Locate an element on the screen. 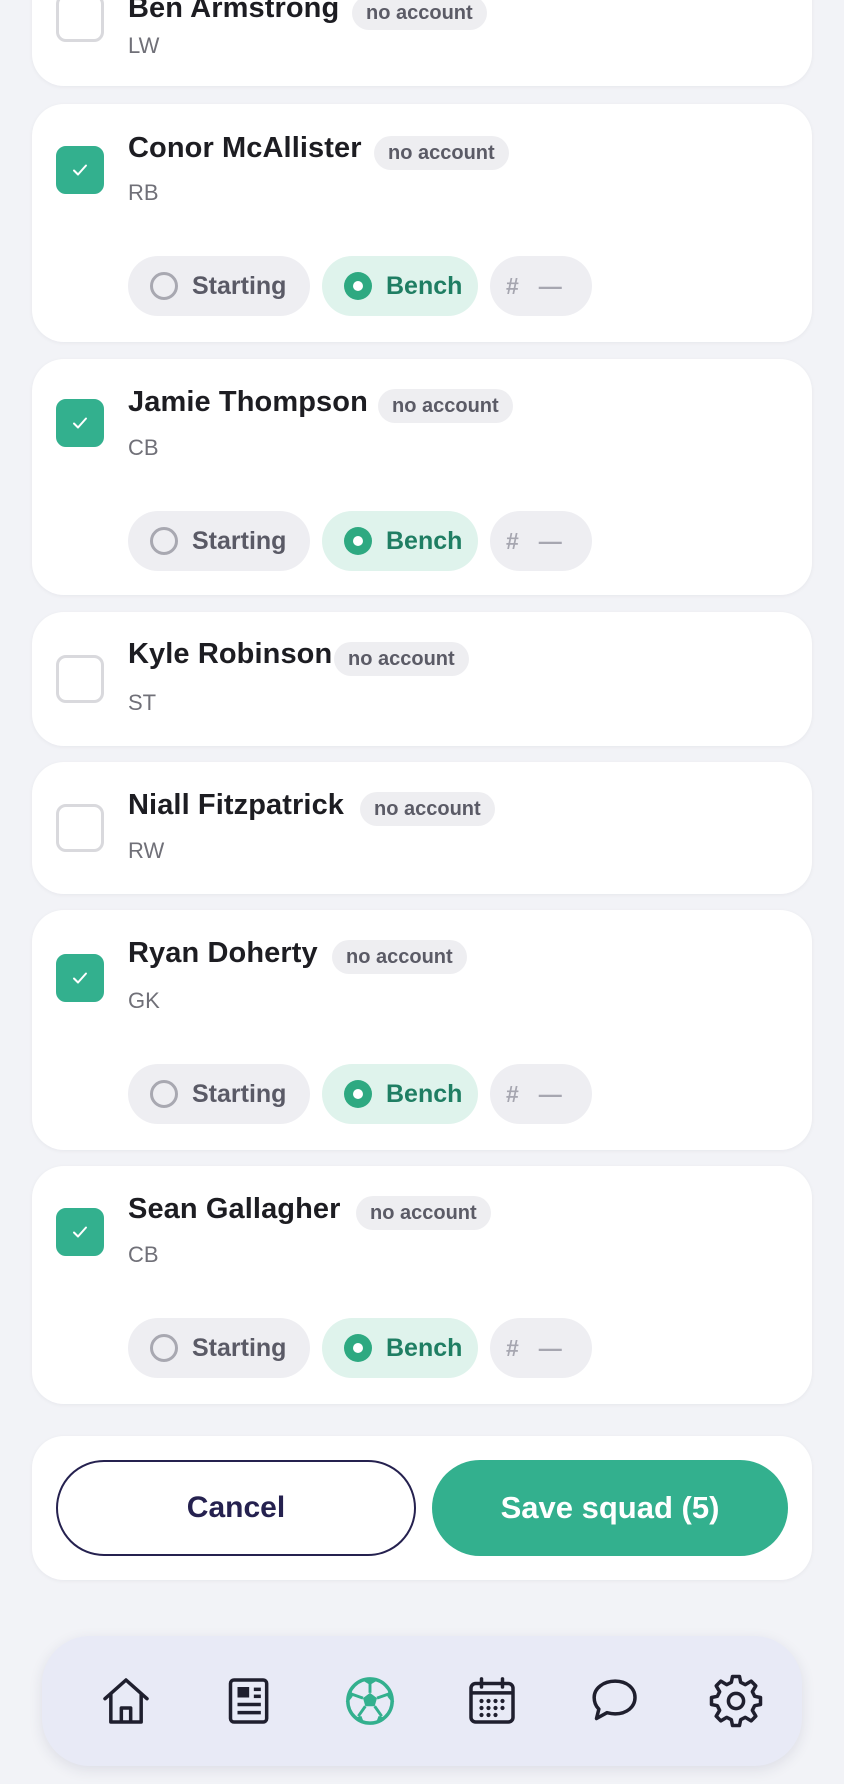  player-position: RB is located at coordinates (143, 192).